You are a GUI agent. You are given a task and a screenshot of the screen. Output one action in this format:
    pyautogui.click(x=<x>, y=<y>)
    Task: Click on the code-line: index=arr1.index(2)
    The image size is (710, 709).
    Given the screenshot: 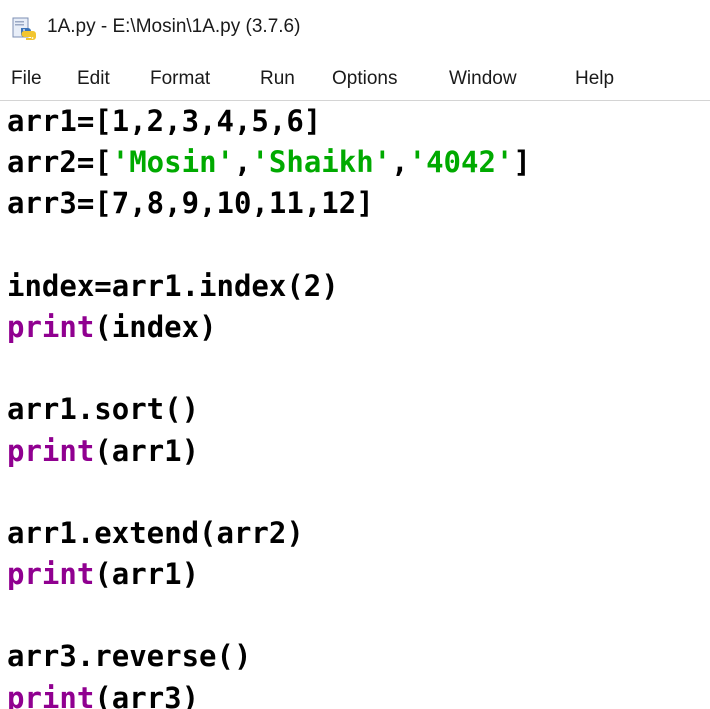 What is the action you would take?
    pyautogui.click(x=269, y=286)
    